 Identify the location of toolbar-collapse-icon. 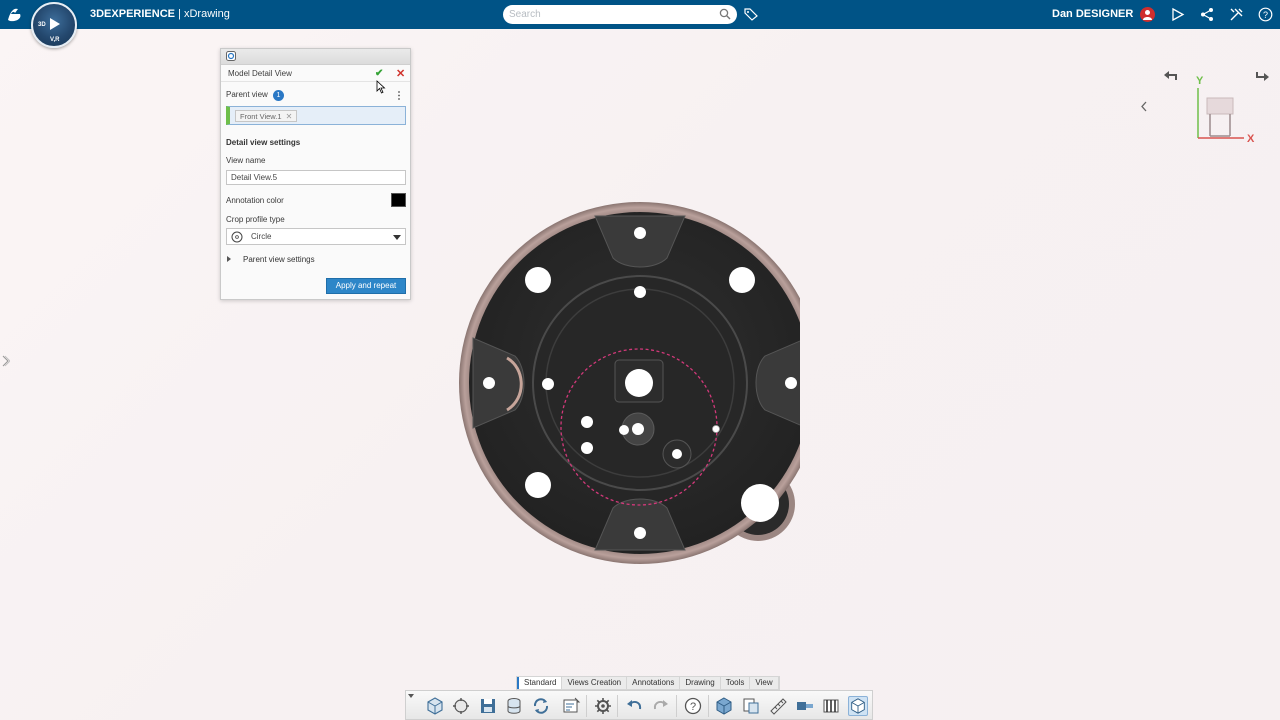
(411, 696).